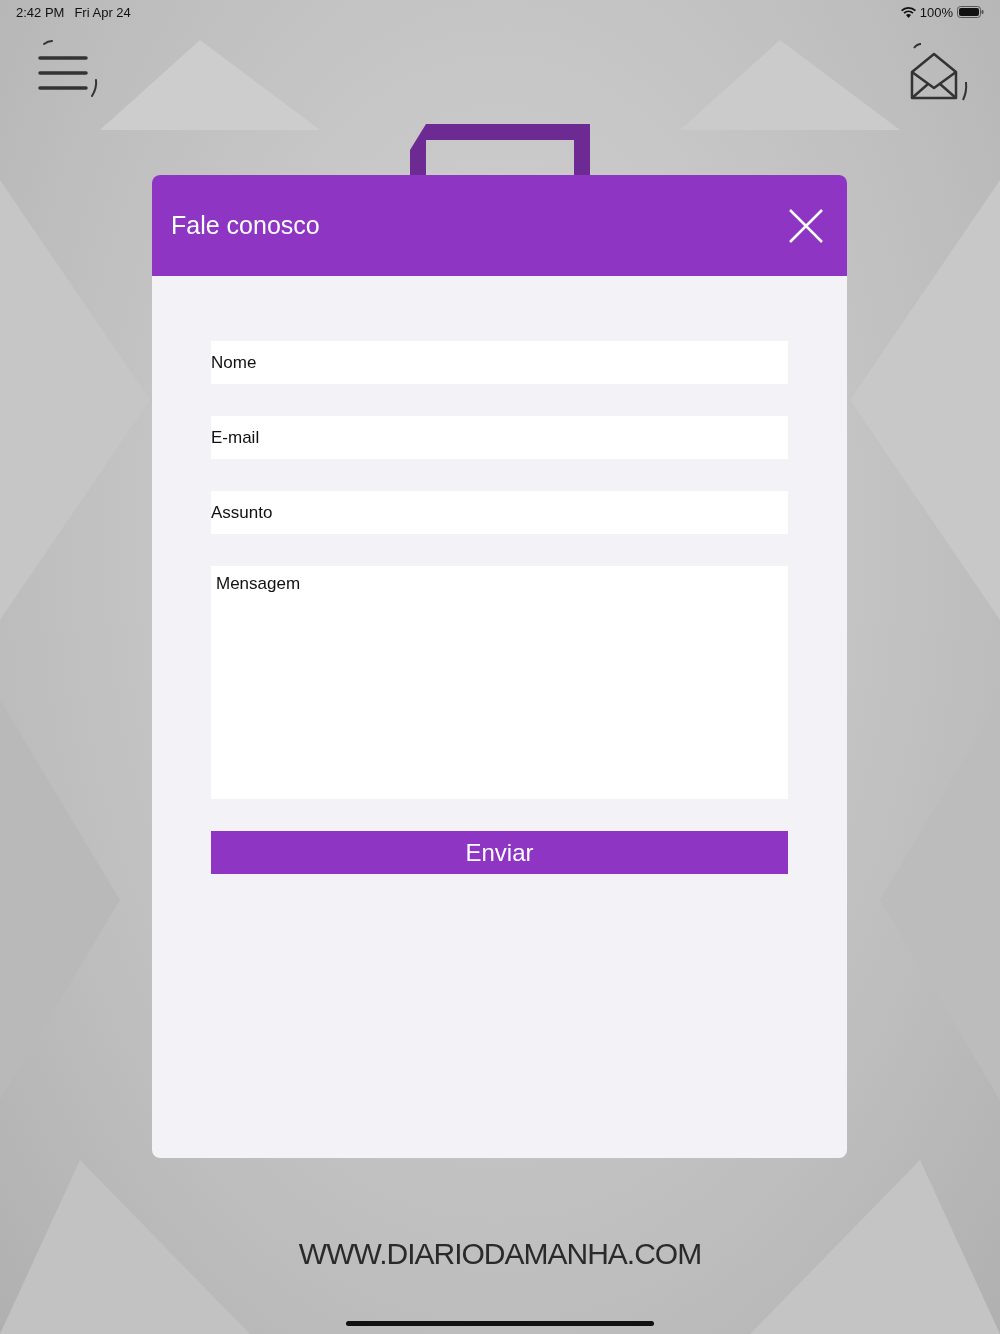  I want to click on wifi-icon, so click(908, 12).